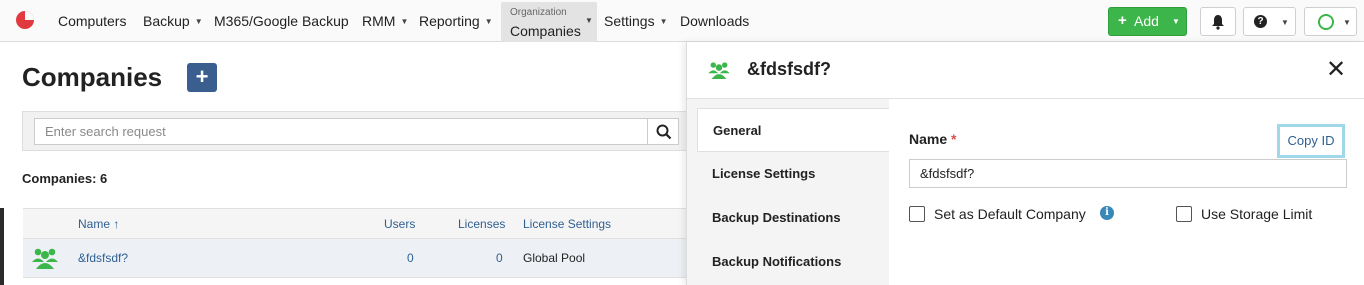  I want to click on name-field-label: Name *, so click(932, 139).